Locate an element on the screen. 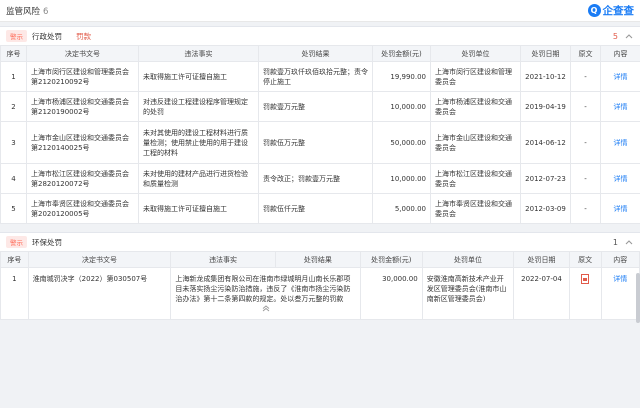 The image size is (640, 408). row-no: 4 is located at coordinates (13, 178).